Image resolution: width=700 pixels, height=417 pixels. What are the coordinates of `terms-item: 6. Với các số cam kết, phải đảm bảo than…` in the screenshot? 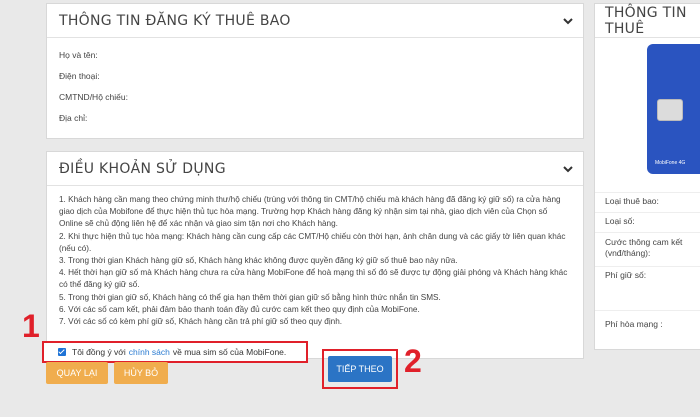 It's located at (239, 309).